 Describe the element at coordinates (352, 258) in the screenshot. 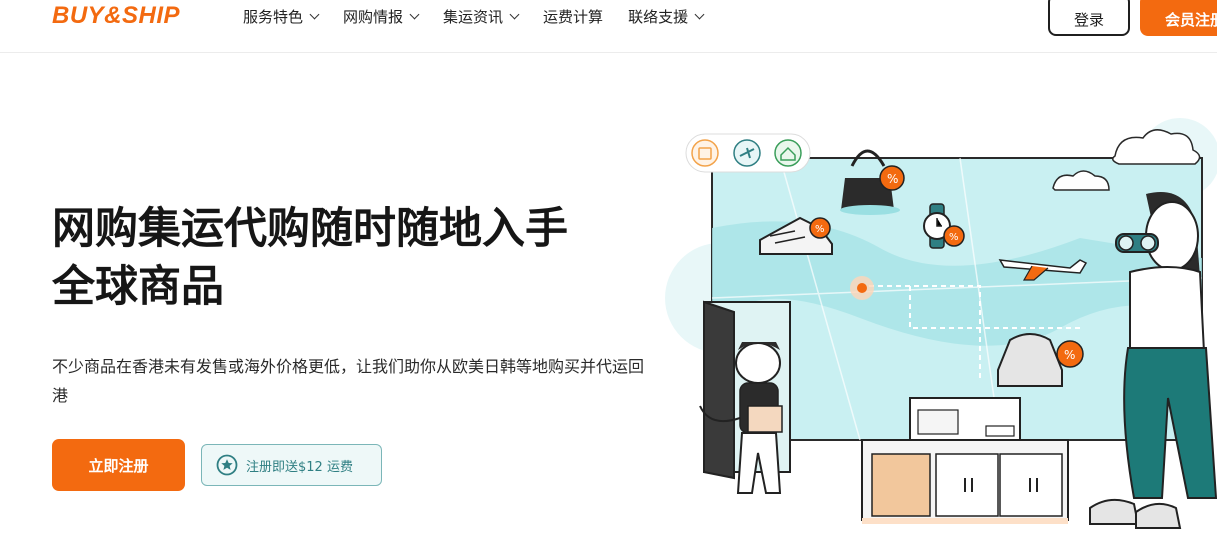

I see `hero-title: 网购集运代购随时随地入手 全球商品` at that location.